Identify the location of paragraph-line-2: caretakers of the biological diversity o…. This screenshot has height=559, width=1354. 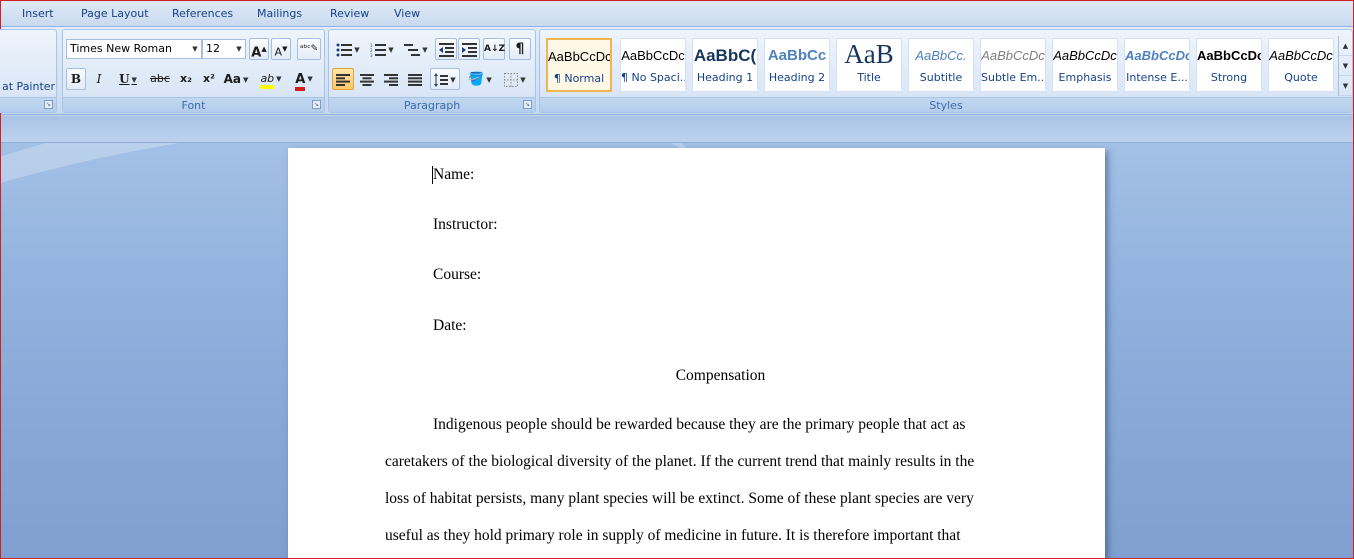
(679, 462).